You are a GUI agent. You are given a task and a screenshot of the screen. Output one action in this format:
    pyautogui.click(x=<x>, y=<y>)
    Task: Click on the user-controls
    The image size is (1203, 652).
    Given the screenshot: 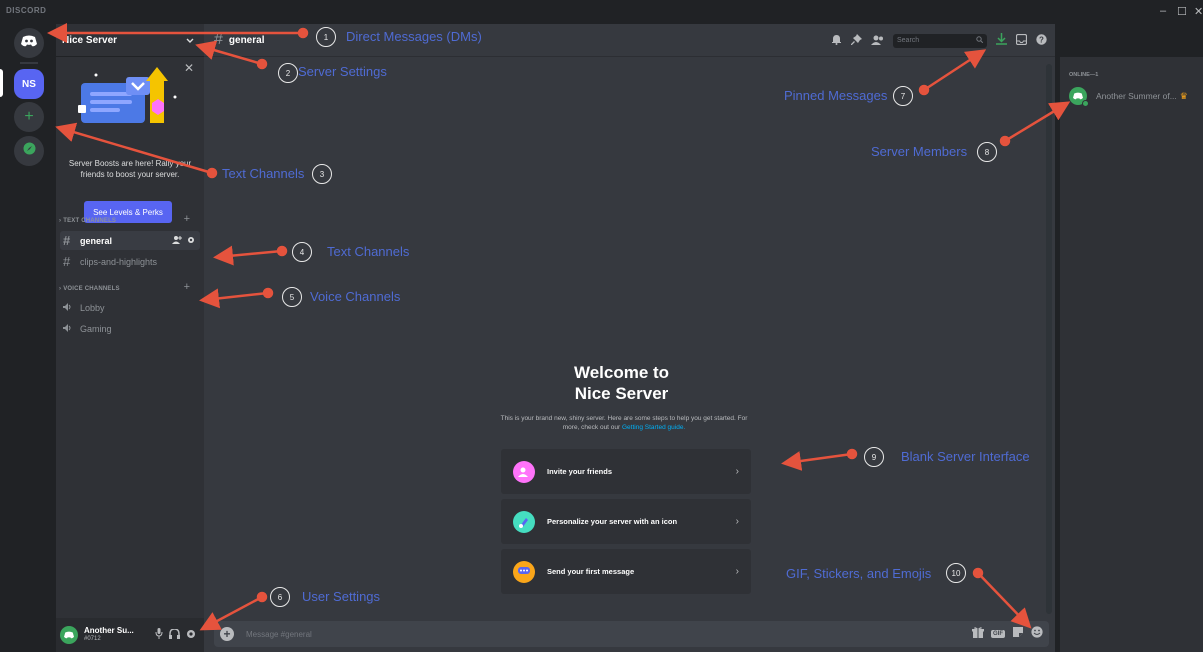 What is the action you would take?
    pyautogui.click(x=179, y=635)
    